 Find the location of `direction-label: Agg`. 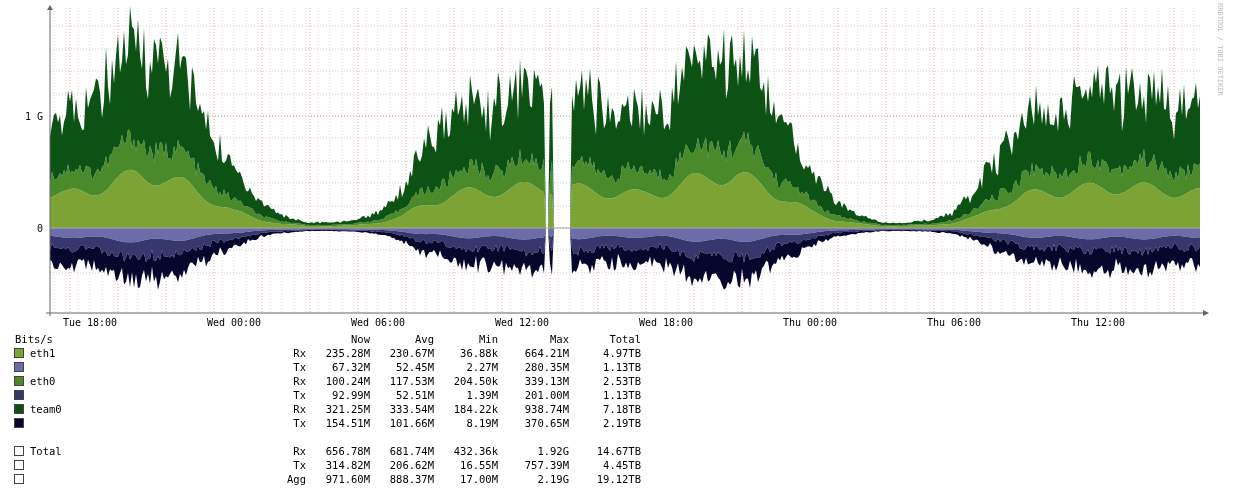

direction-label: Agg is located at coordinates (296, 479).